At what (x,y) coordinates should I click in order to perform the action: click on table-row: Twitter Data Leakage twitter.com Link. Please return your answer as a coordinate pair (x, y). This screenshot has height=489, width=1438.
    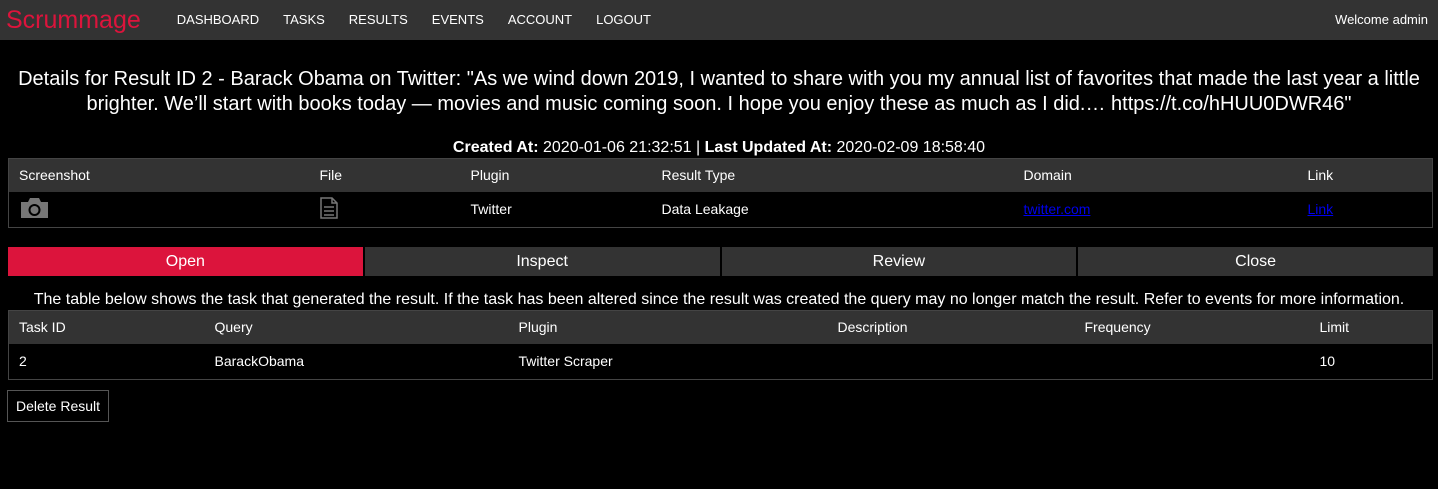
    Looking at the image, I should click on (721, 210).